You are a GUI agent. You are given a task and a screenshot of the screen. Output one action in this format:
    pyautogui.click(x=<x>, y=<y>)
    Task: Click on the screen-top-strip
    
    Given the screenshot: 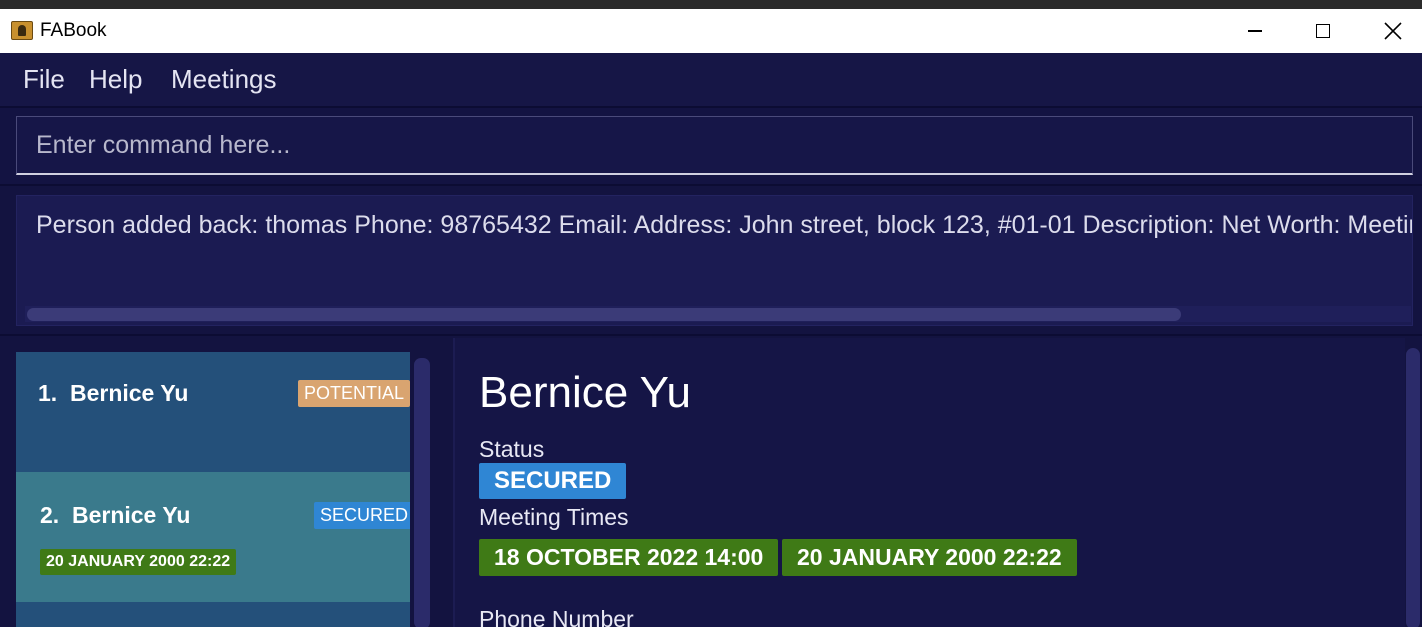 What is the action you would take?
    pyautogui.click(x=711, y=4)
    